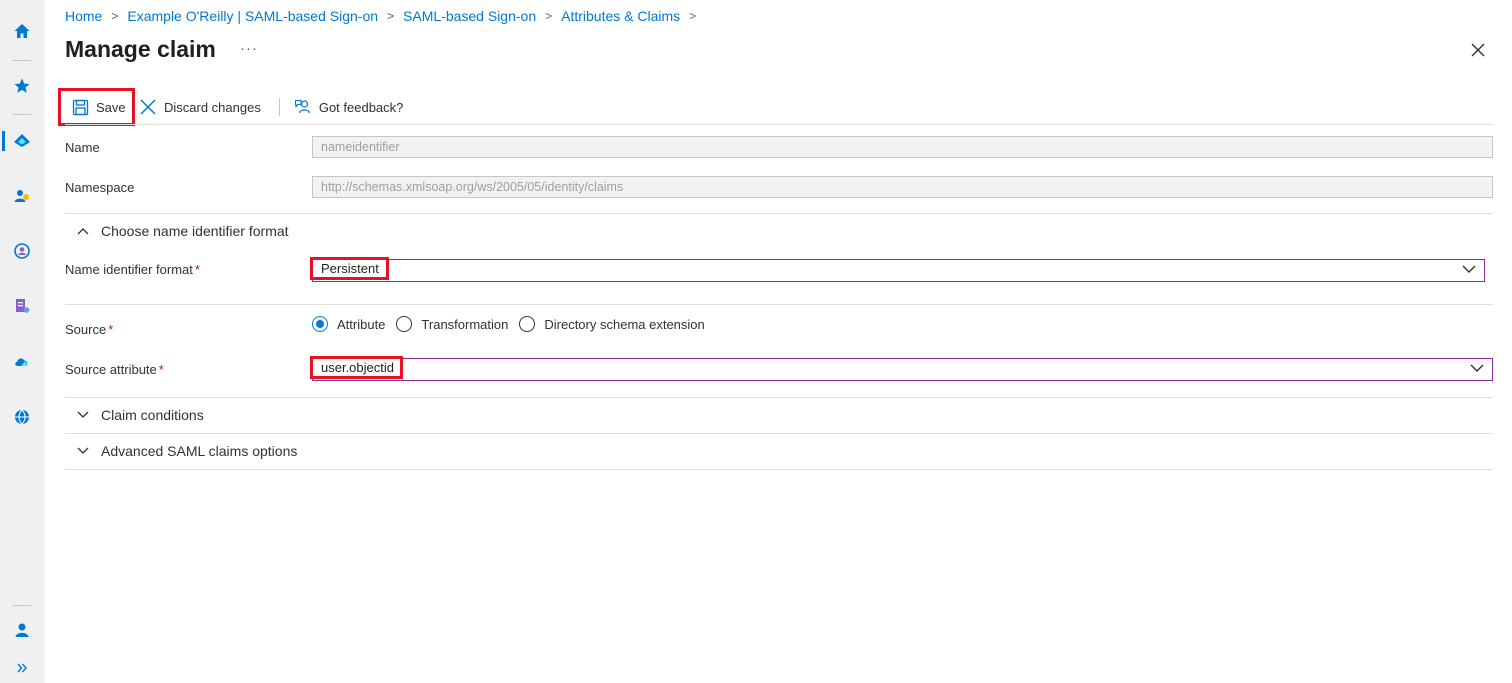  I want to click on advanced-saml-options-section-toggle: Advanced SAML claims options, so click(181, 451).